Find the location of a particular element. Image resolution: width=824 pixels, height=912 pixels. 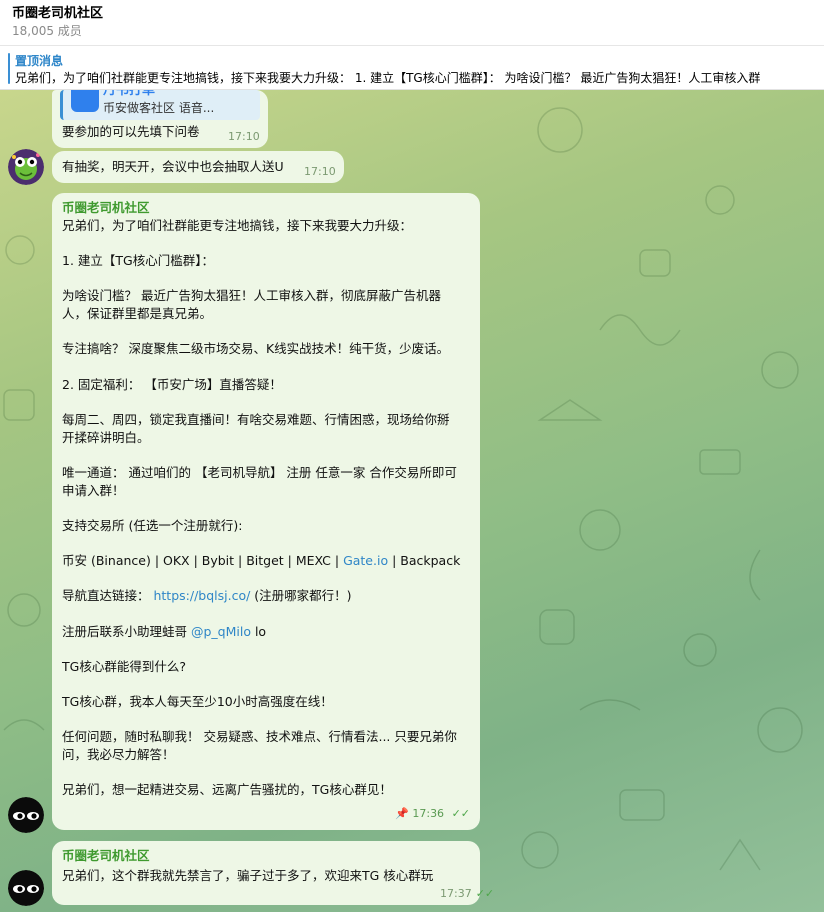

paragraph-text: 注册后联系小助理蛙哥 is located at coordinates (126, 631).